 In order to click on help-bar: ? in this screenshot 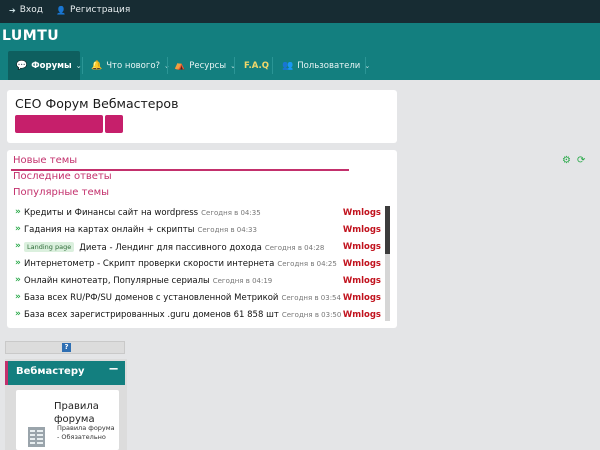, I will do `click(65, 347)`.